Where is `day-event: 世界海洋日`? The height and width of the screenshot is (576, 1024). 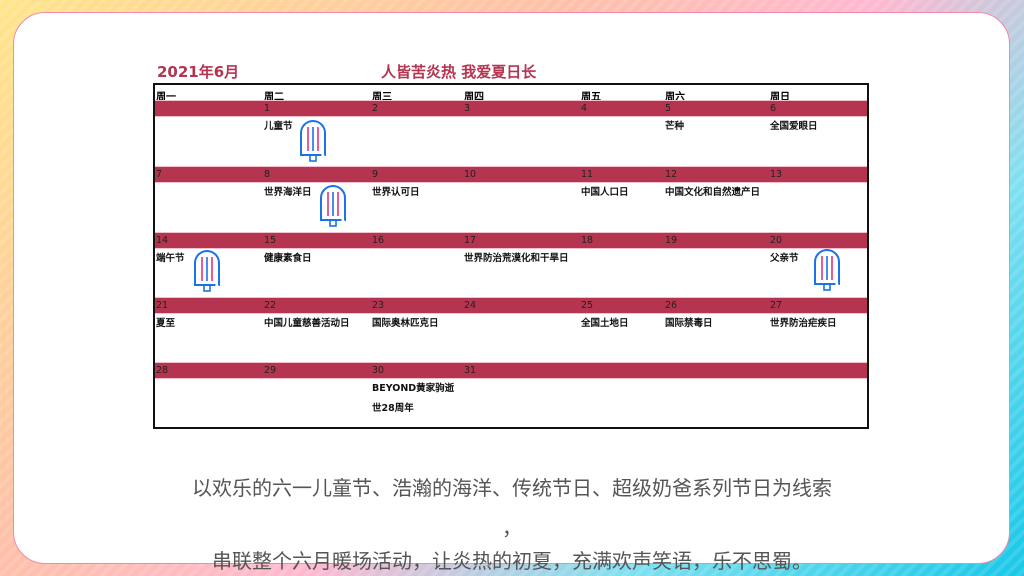
day-event: 世界海洋日 is located at coordinates (288, 192).